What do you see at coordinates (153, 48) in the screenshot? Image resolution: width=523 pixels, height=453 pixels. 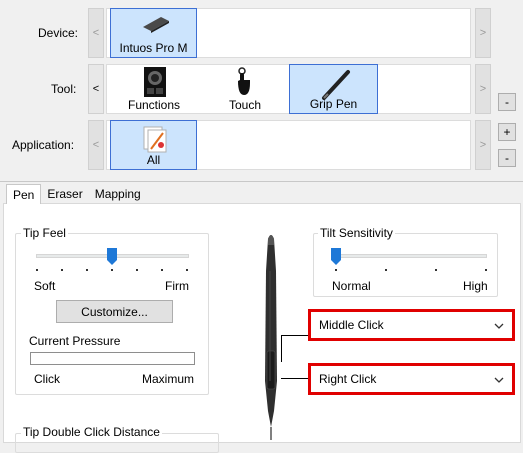 I see `device-tile-label: Intuos Pro M` at bounding box center [153, 48].